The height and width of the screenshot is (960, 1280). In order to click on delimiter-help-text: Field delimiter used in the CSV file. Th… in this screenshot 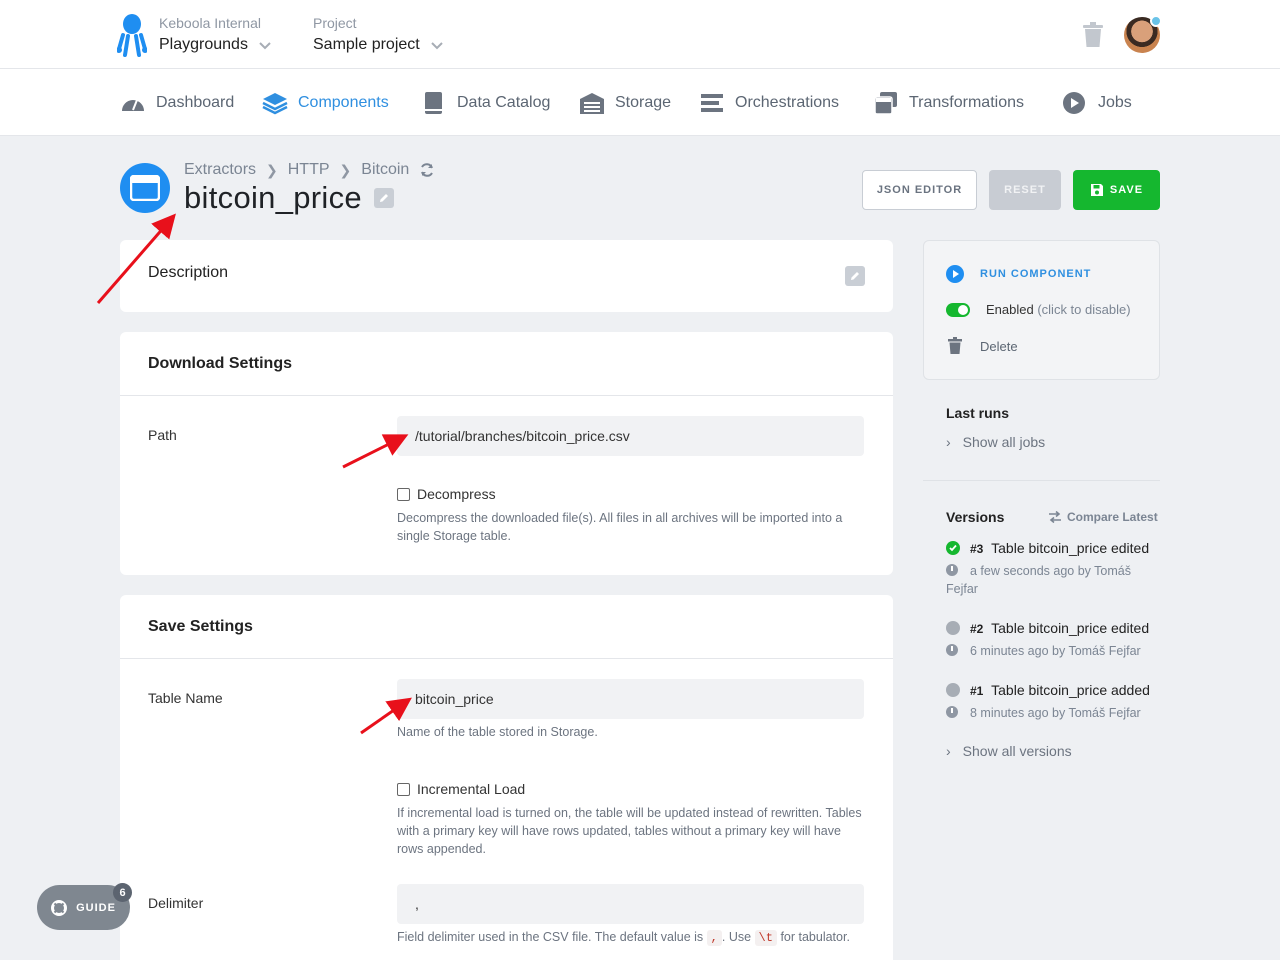, I will do `click(550, 937)`.